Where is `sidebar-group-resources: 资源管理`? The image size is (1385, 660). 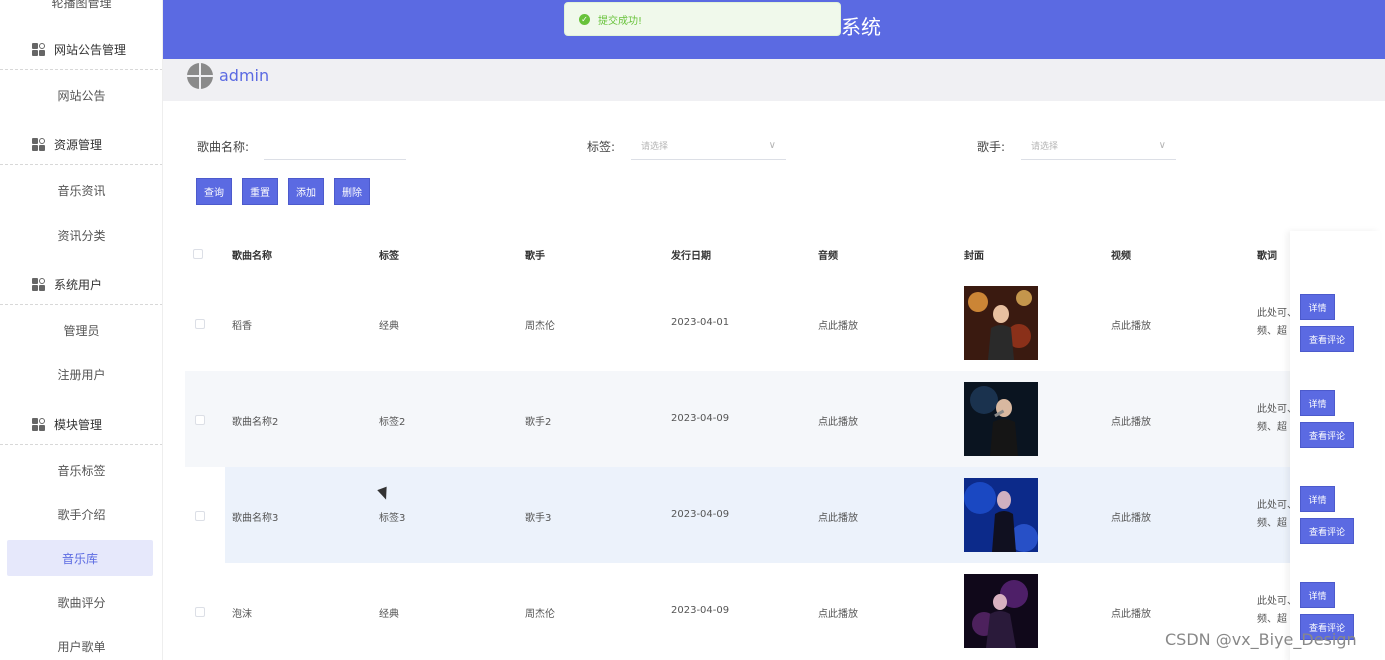 sidebar-group-resources: 资源管理 is located at coordinates (81, 145).